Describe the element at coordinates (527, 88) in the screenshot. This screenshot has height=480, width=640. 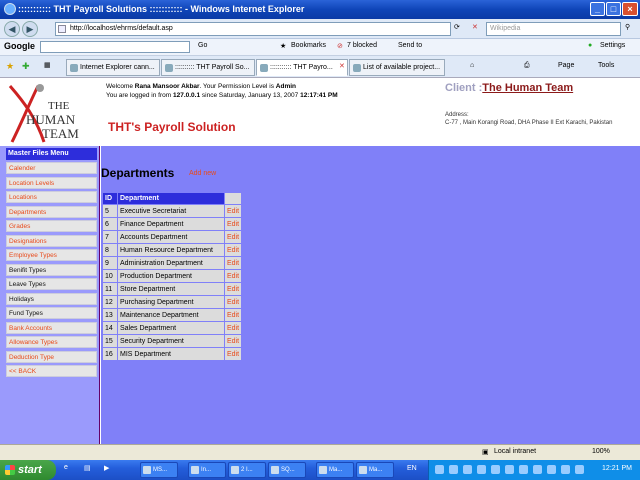
I see `client-name-link: The Human Team` at that location.